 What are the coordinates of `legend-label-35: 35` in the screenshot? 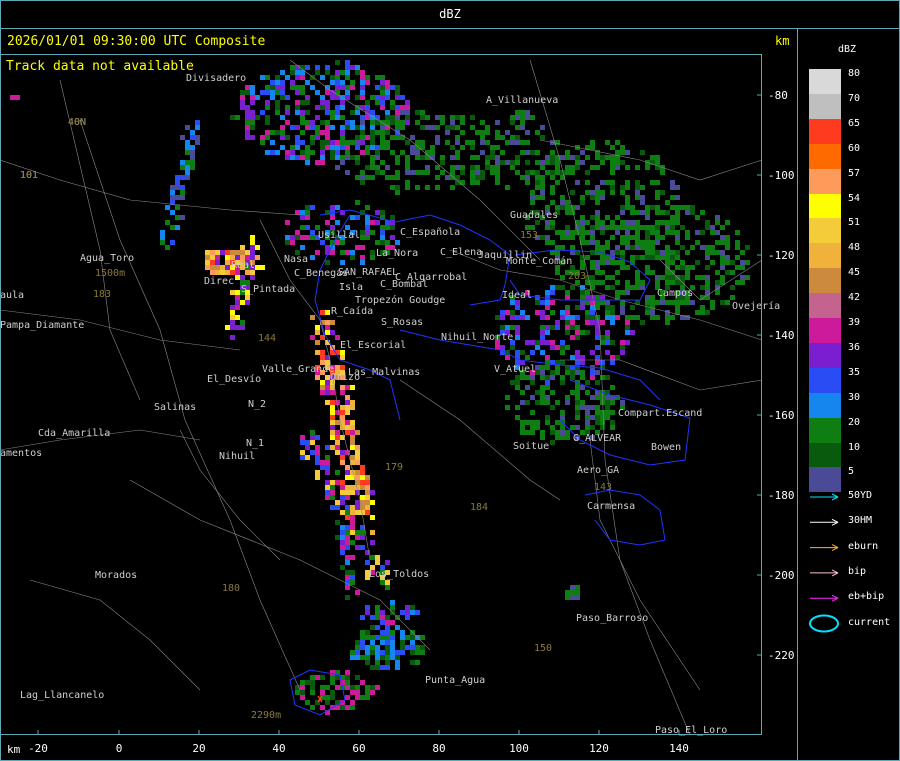 It's located at (854, 372).